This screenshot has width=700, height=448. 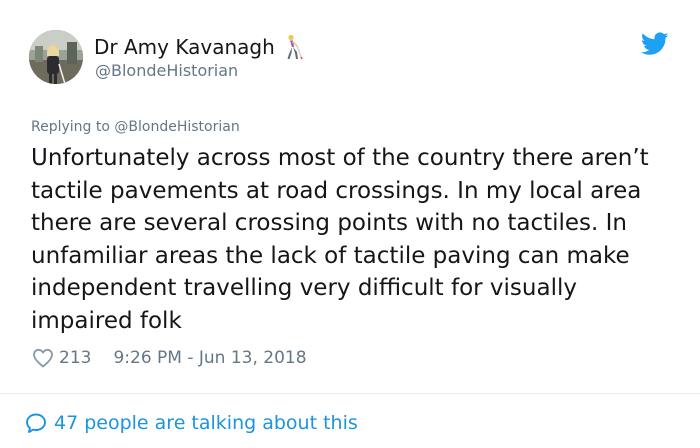 I want to click on avatar, so click(x=56, y=57).